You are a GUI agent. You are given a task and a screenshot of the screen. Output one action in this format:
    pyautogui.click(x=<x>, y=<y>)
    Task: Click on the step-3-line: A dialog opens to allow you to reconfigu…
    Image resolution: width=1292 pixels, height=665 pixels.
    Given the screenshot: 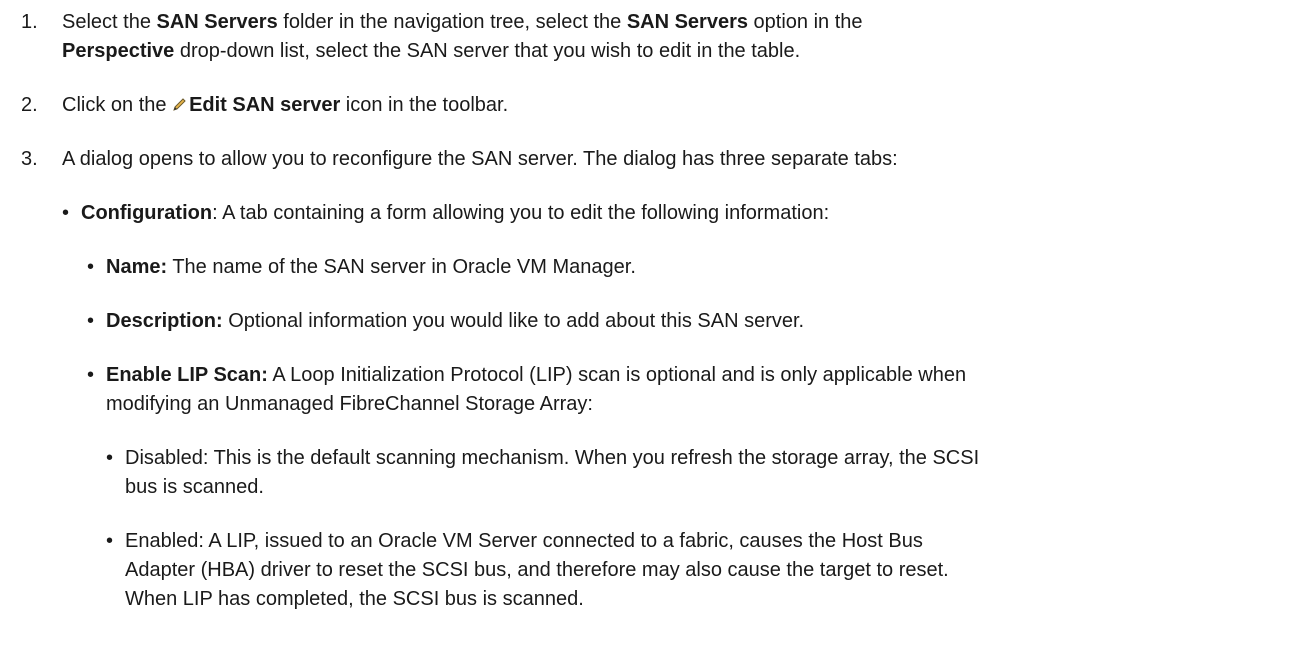 What is the action you would take?
    pyautogui.click(x=480, y=159)
    